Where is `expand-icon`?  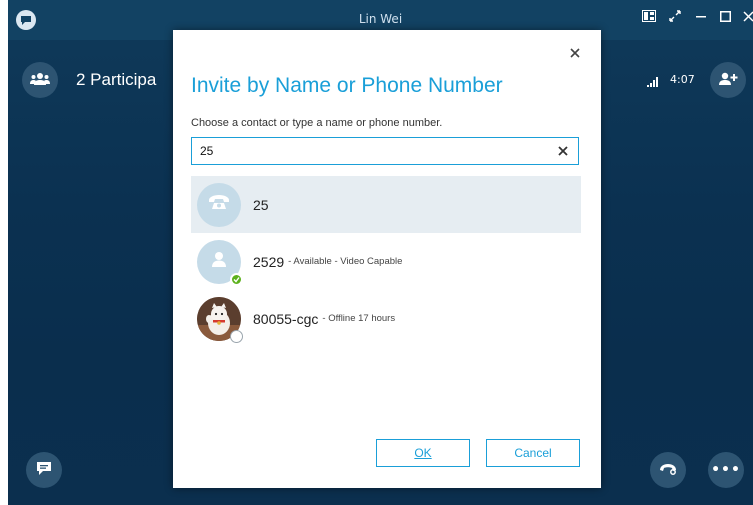 expand-icon is located at coordinates (675, 19).